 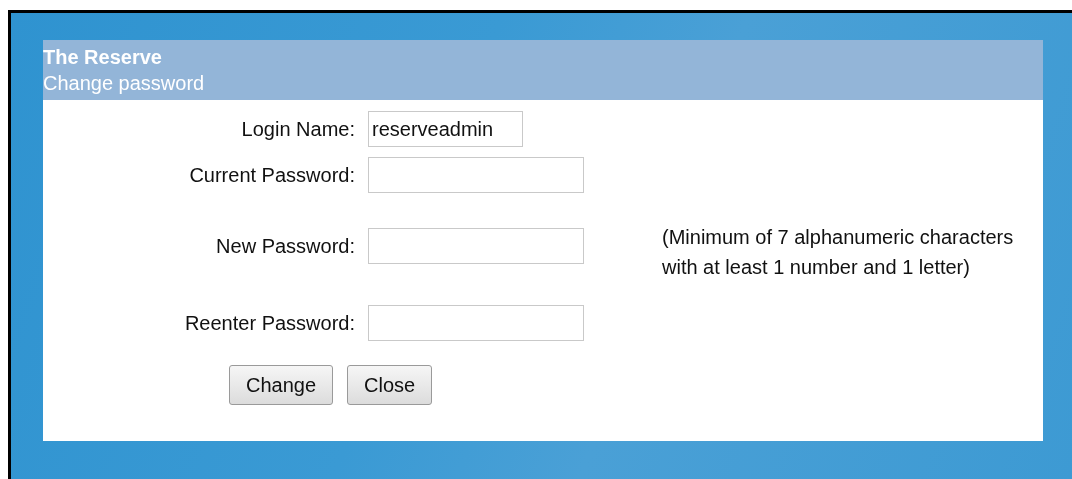 What do you see at coordinates (298, 129) in the screenshot?
I see `field-label: Login Name:` at bounding box center [298, 129].